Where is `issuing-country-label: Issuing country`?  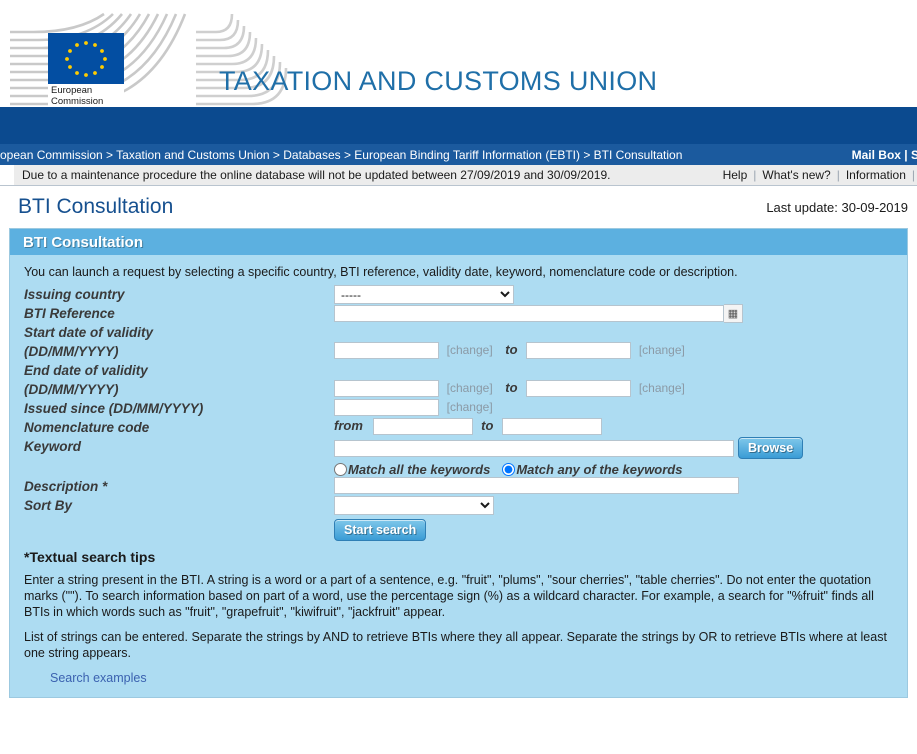 issuing-country-label: Issuing country is located at coordinates (74, 294).